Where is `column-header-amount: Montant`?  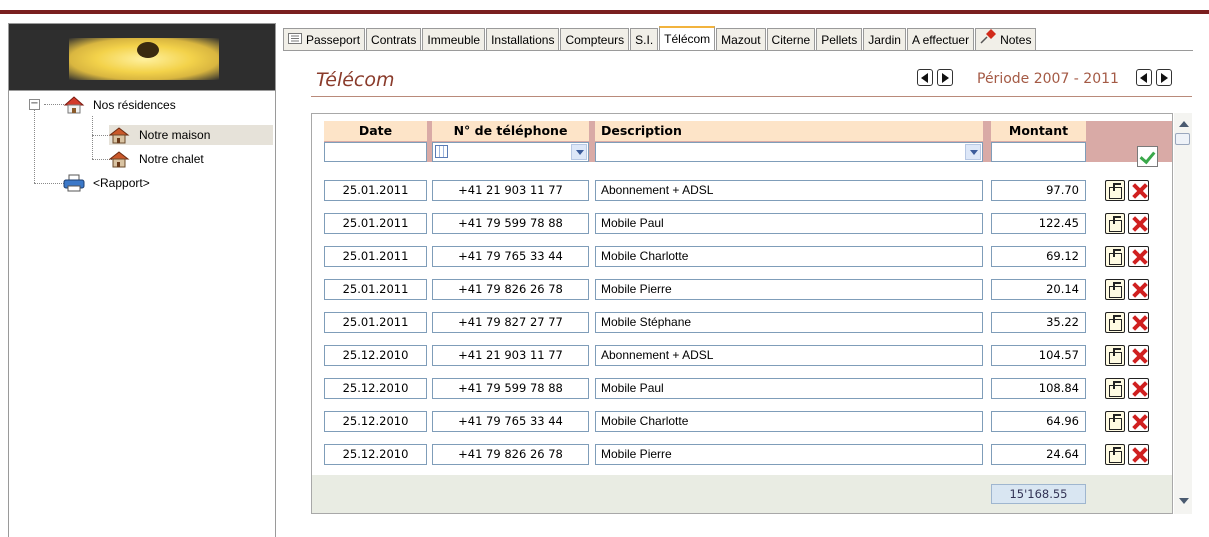
column-header-amount: Montant is located at coordinates (1038, 131).